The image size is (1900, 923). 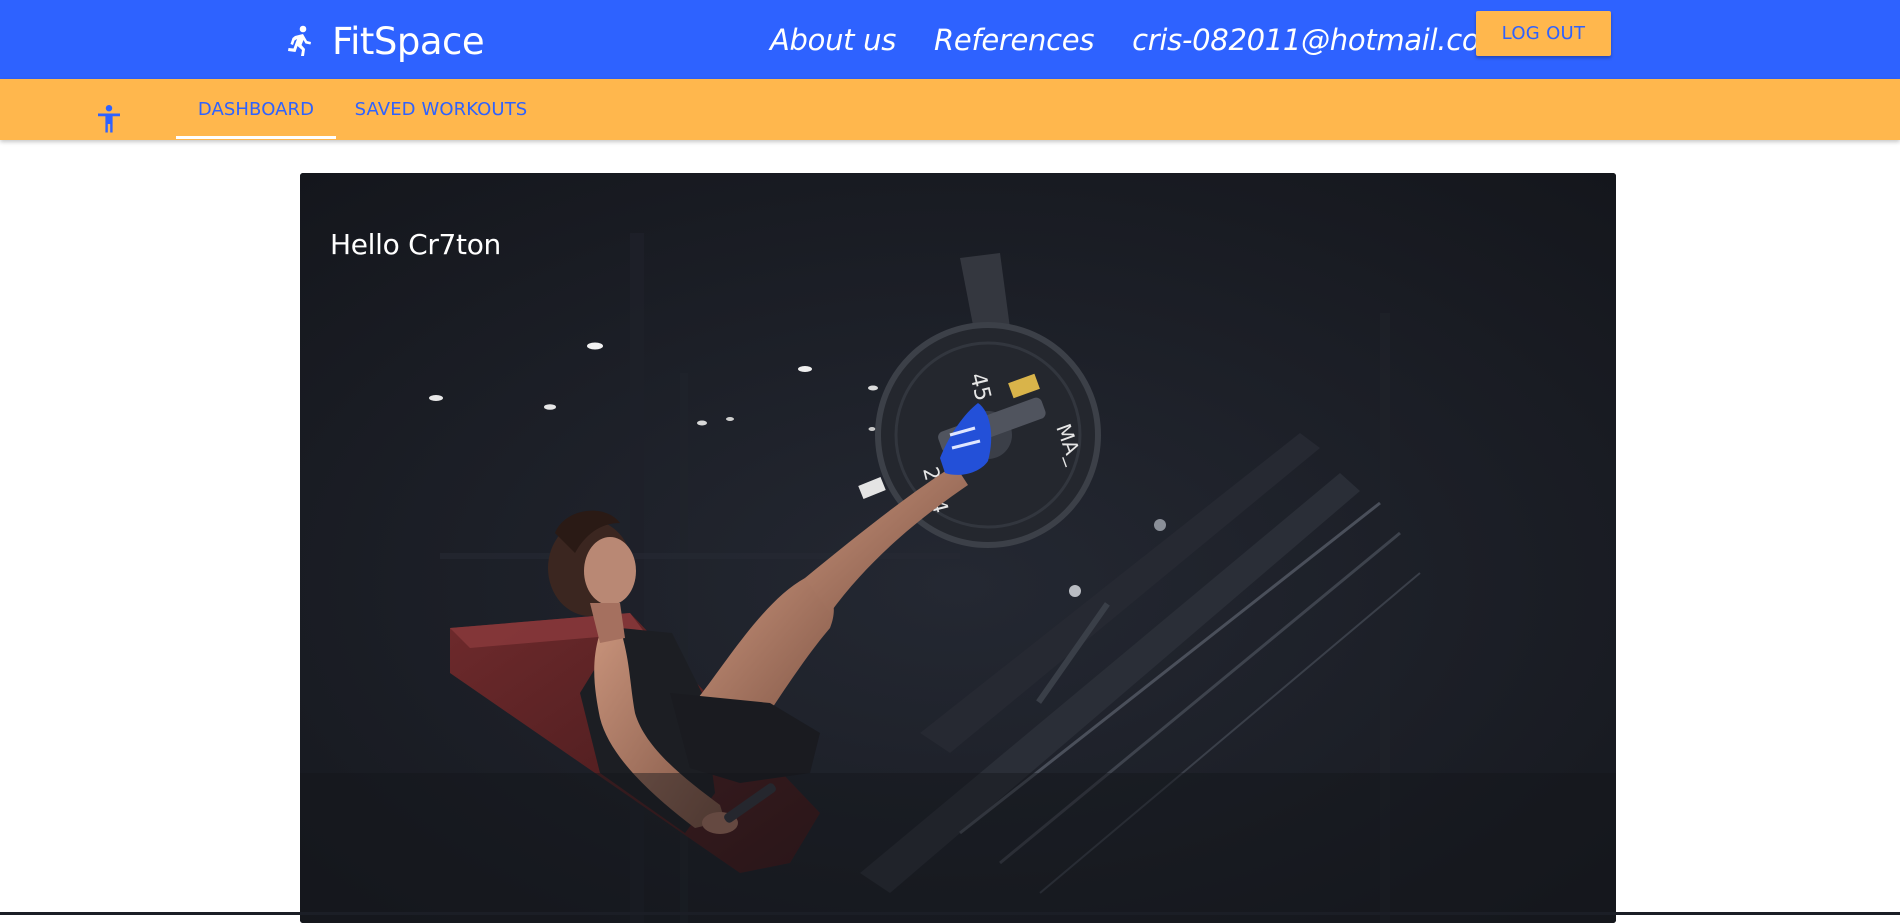 What do you see at coordinates (109, 119) in the screenshot?
I see `accessibility-icon` at bounding box center [109, 119].